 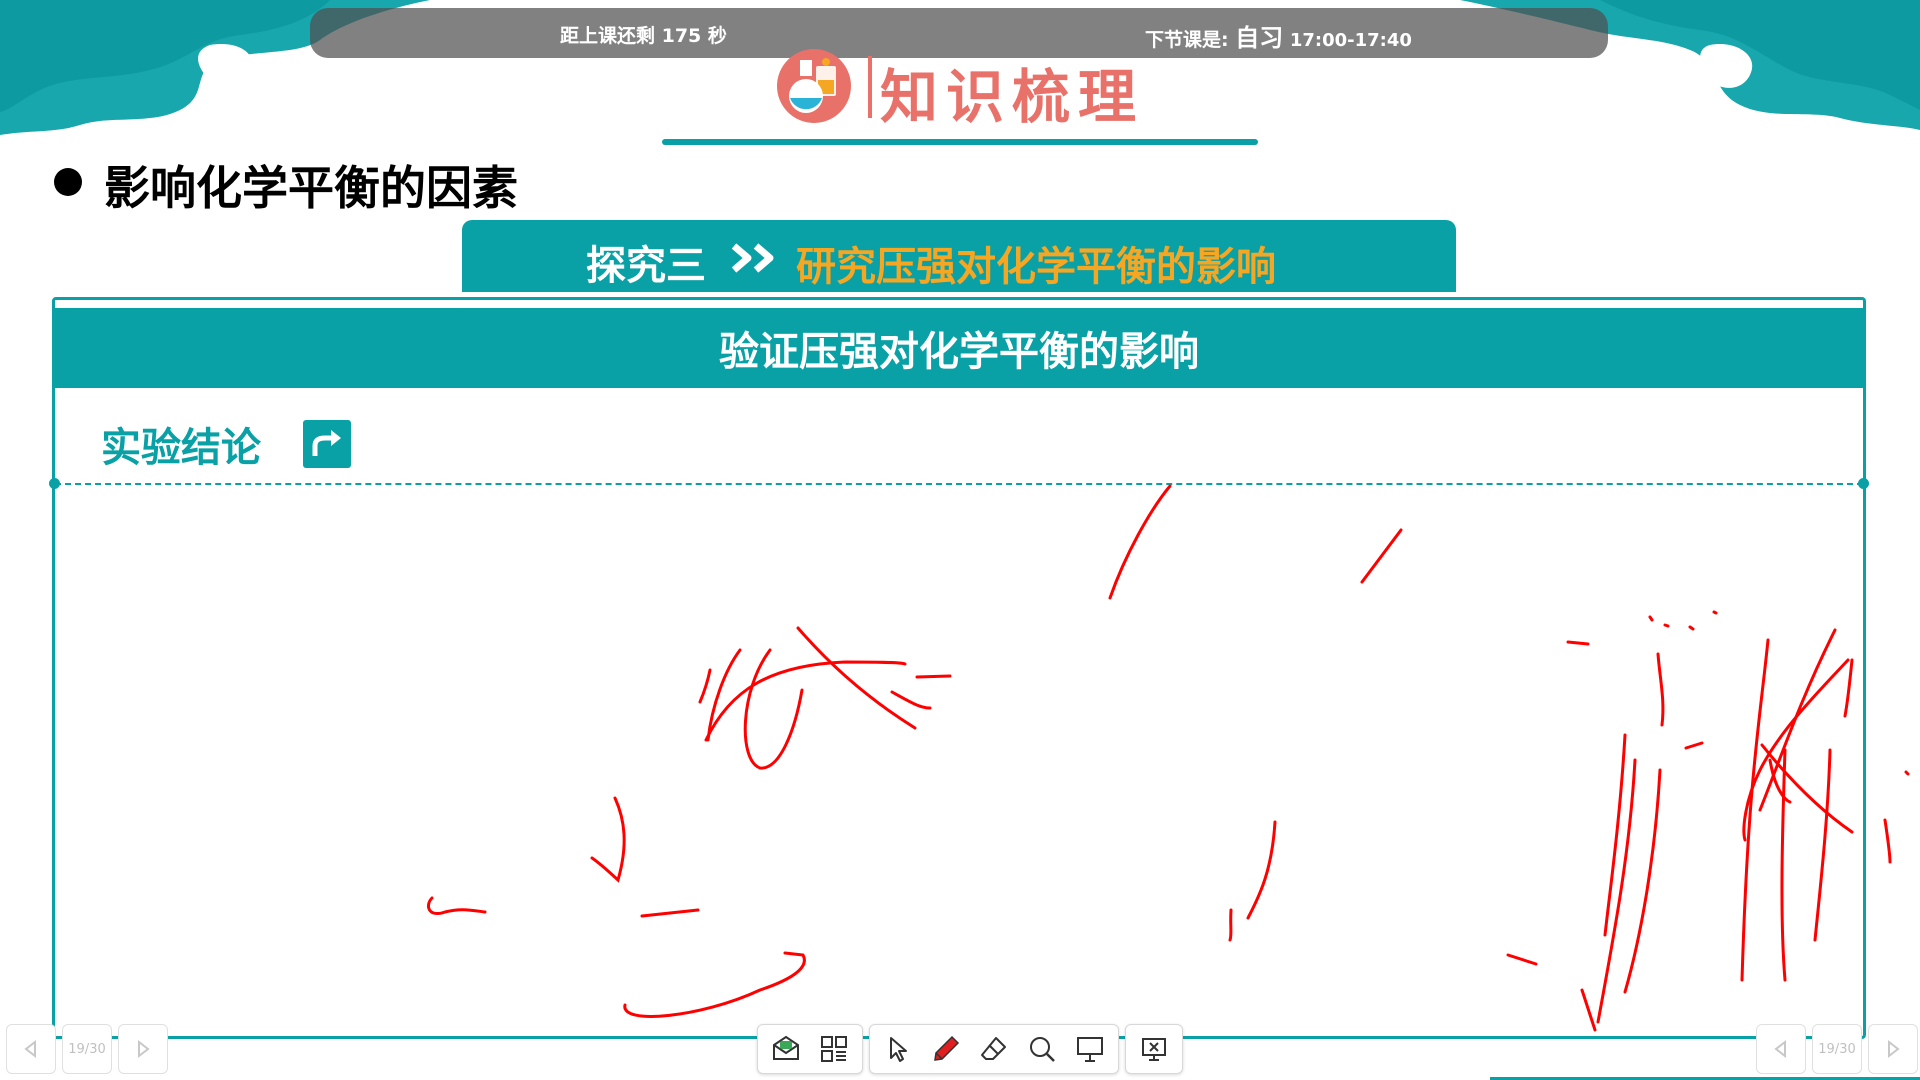 I want to click on magnifier-icon, so click(x=1042, y=1049).